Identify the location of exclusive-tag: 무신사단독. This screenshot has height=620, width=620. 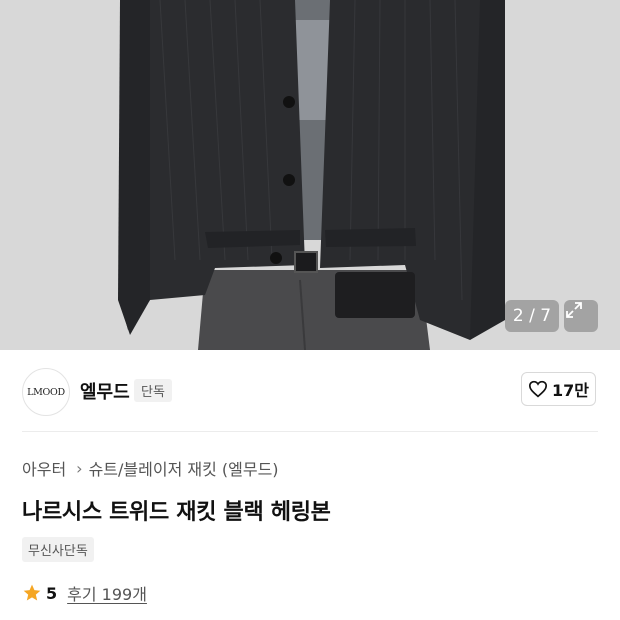
(58, 549).